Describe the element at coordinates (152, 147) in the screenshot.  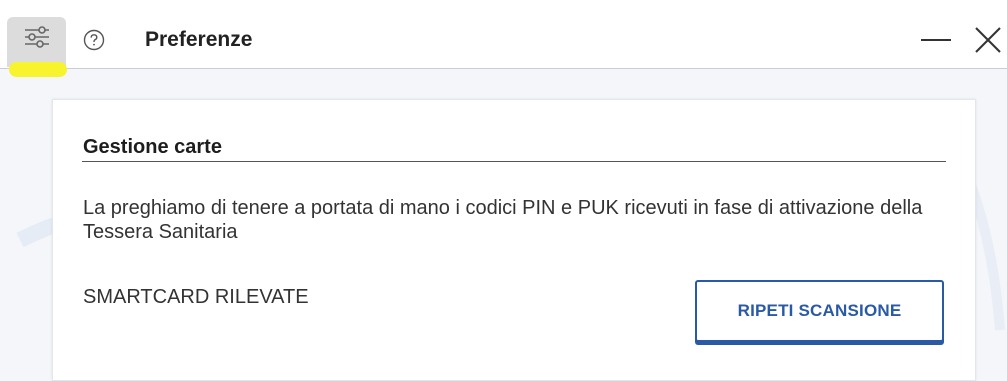
I see `section-title: Gestione carte` at that location.